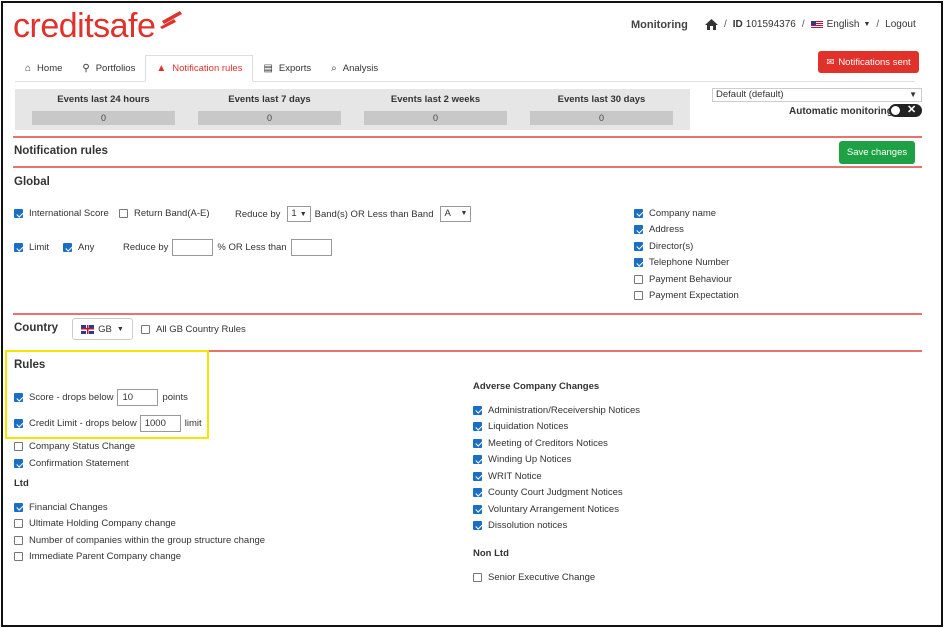 The height and width of the screenshot is (628, 944). Describe the element at coordinates (311, 247) in the screenshot. I see `less-than-input` at that location.